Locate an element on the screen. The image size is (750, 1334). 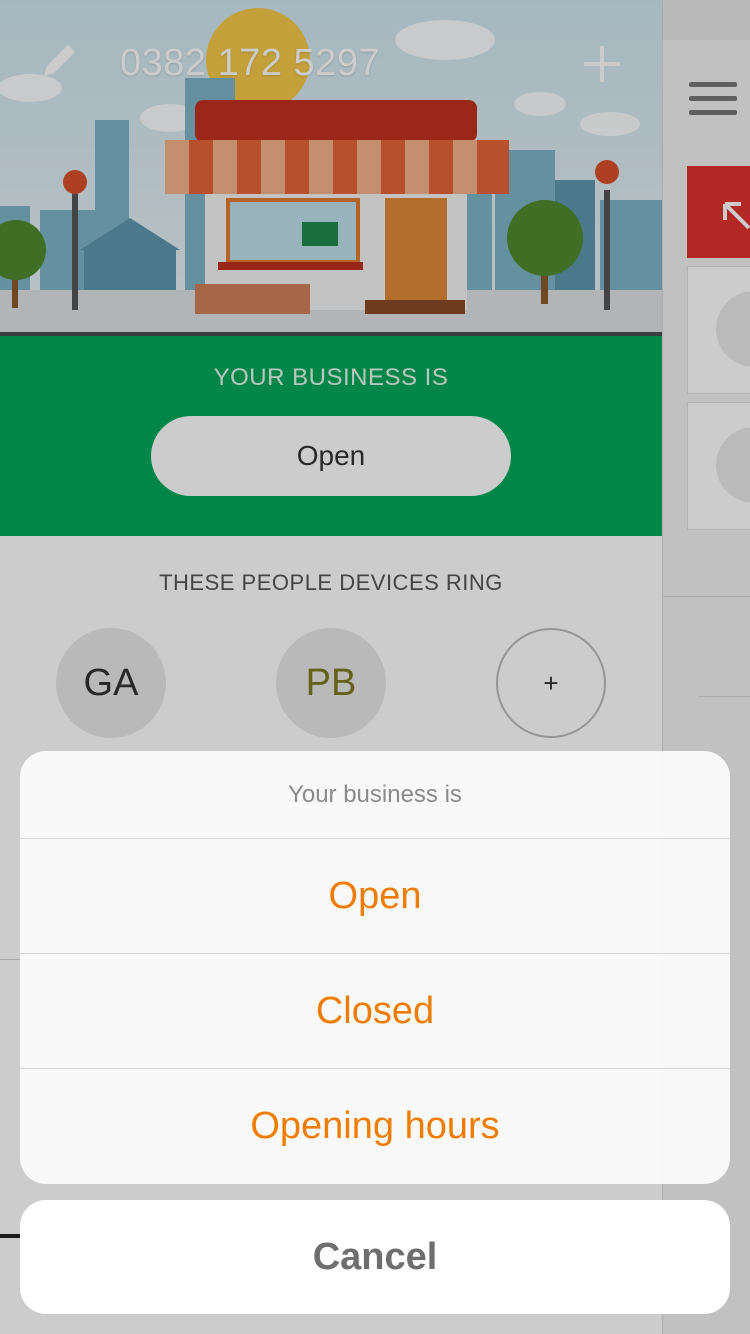
action-sheet-title: Your business is is located at coordinates (375, 795).